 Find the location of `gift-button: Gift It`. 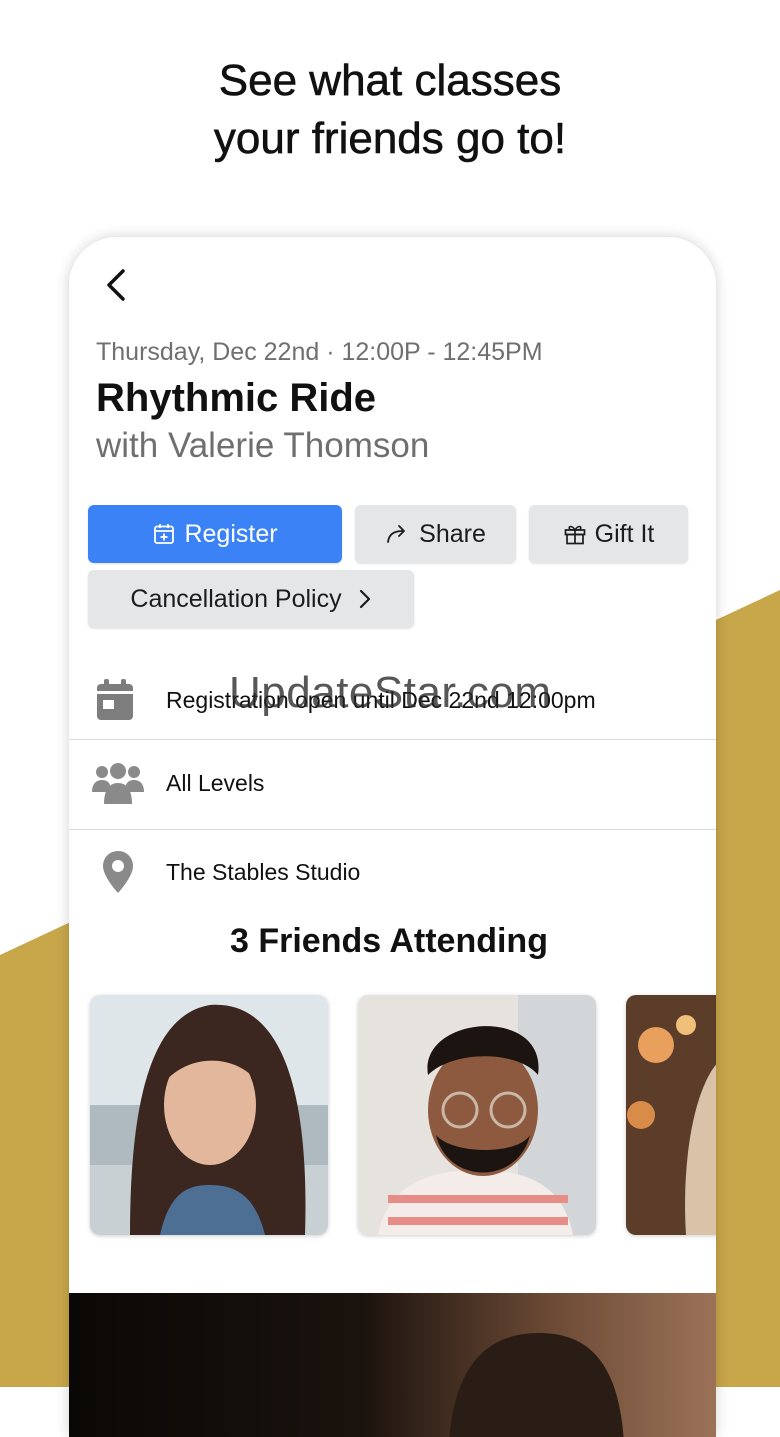

gift-button: Gift It is located at coordinates (608, 534).